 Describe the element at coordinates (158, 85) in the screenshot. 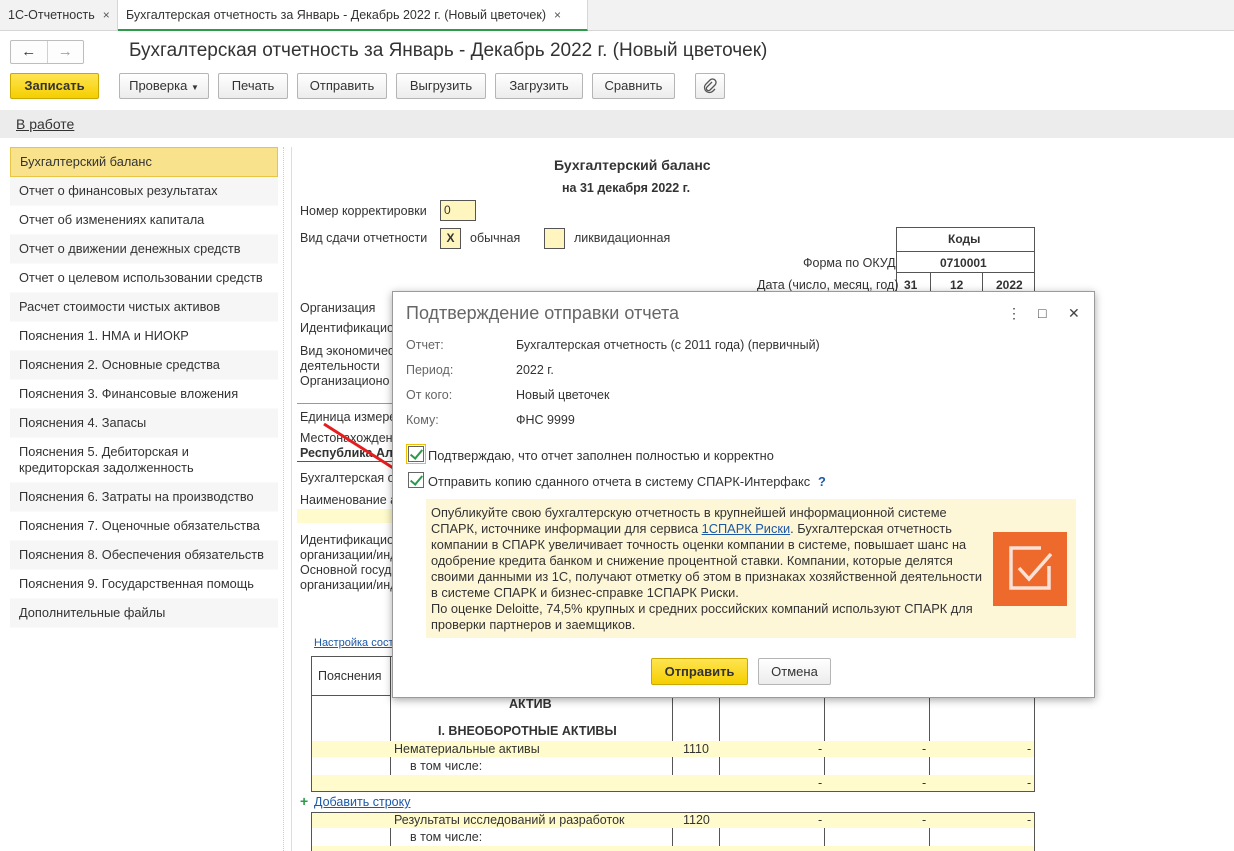

I see `check-label: Проверка` at that location.